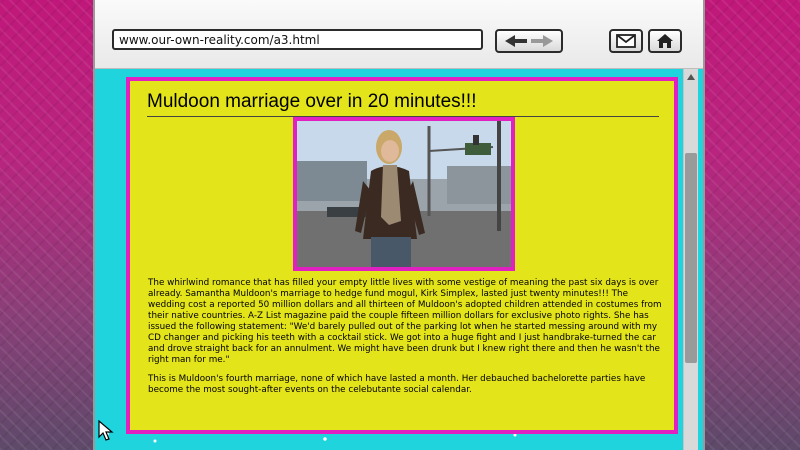  Describe the element at coordinates (403, 104) in the screenshot. I see `article-headline: Muldoon marriage over in 20 minutes!!!` at that location.